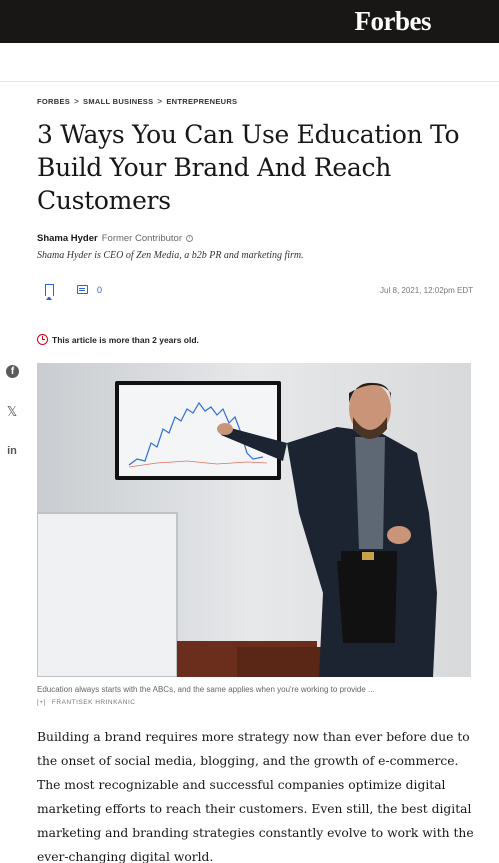  Describe the element at coordinates (82, 289) in the screenshot. I see `comment-icon` at that location.